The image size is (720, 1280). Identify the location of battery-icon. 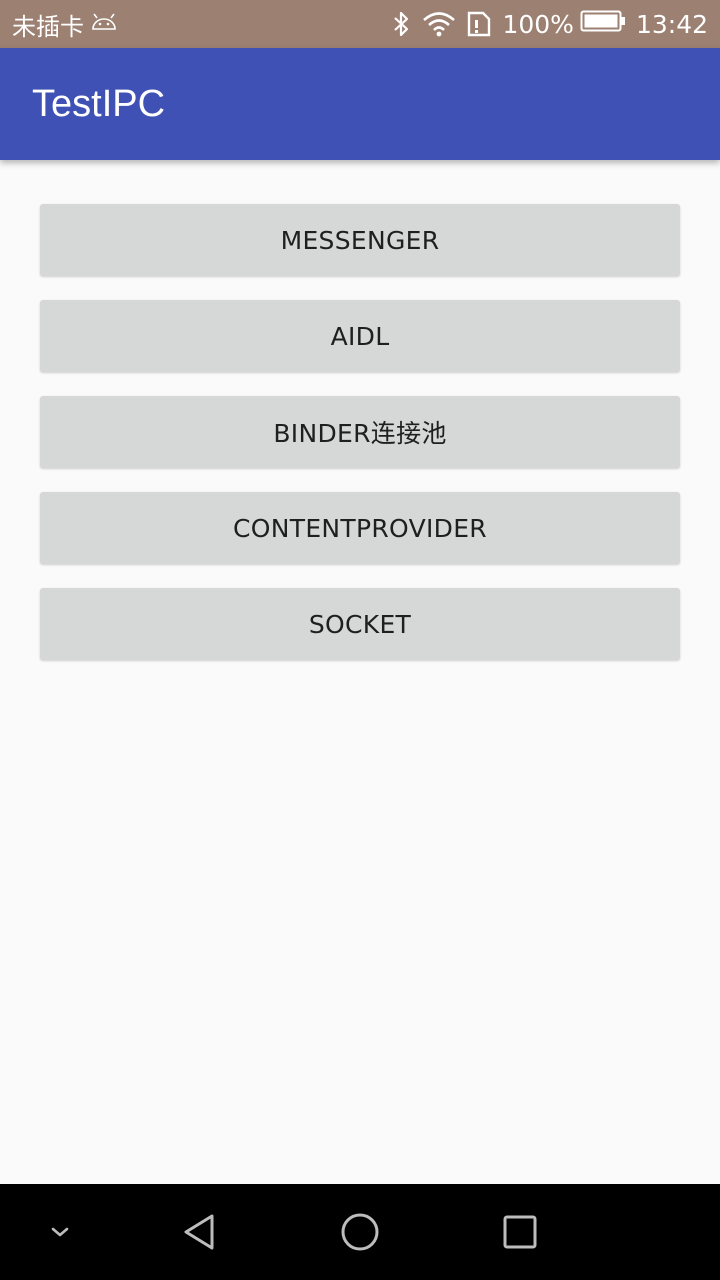
(603, 24).